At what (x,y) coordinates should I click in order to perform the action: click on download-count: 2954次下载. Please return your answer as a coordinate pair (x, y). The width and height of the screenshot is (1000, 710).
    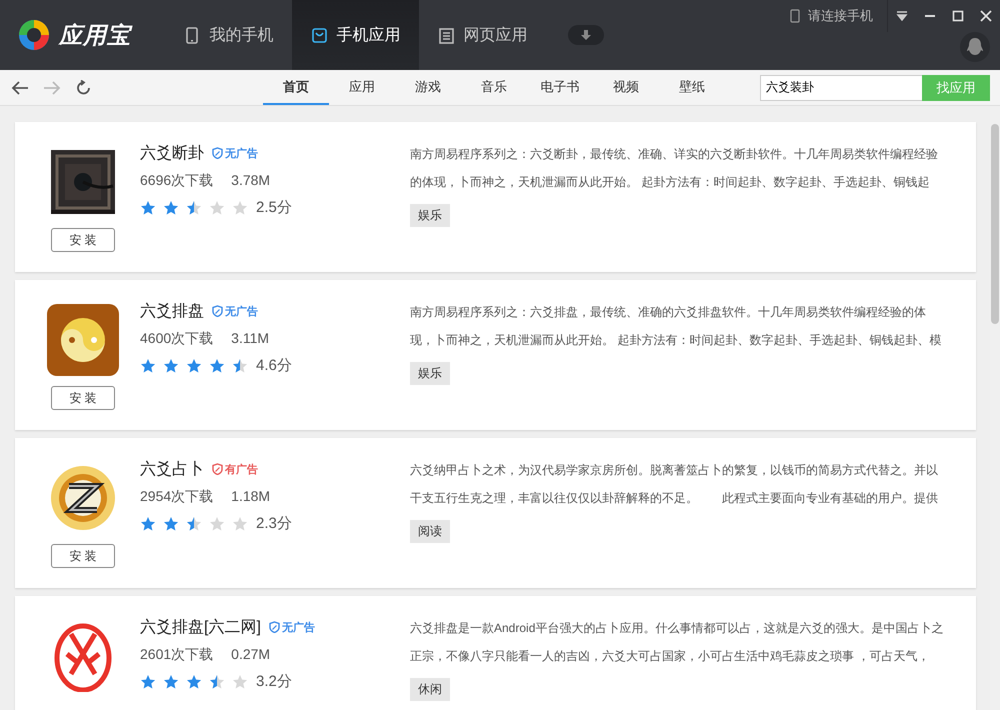
    Looking at the image, I should click on (177, 497).